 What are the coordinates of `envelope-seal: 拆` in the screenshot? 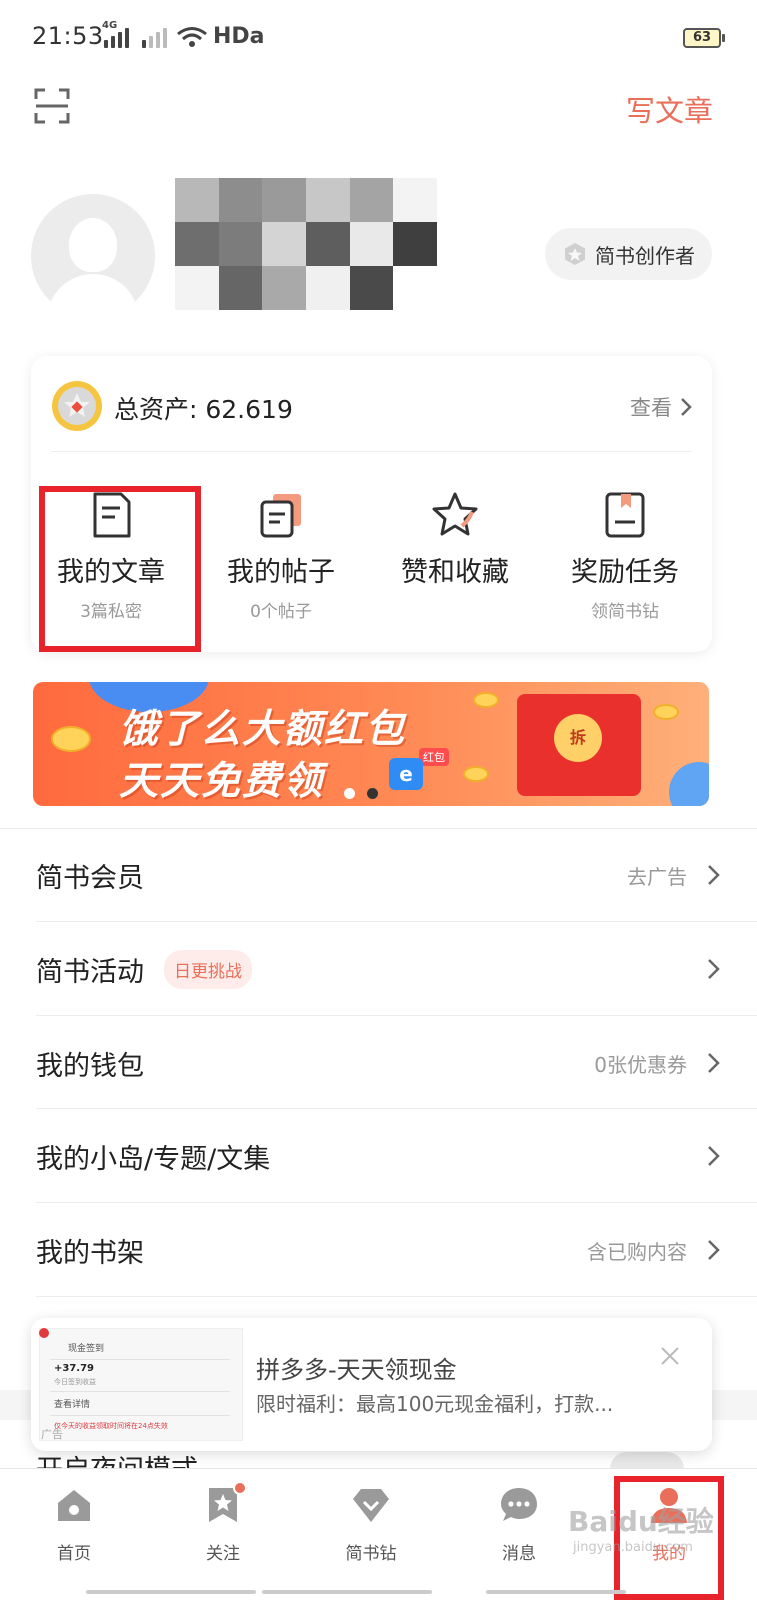 It's located at (578, 738).